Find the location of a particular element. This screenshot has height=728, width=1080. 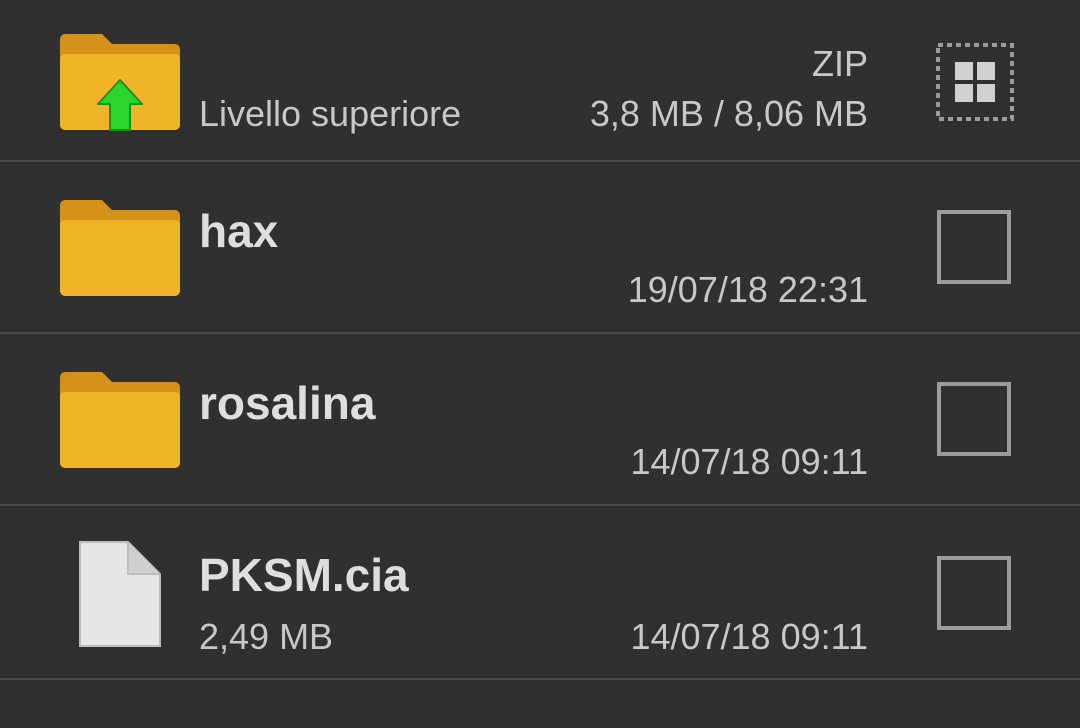

archive-size-label: 3,8 MB / 8,06 MB is located at coordinates (728, 113).